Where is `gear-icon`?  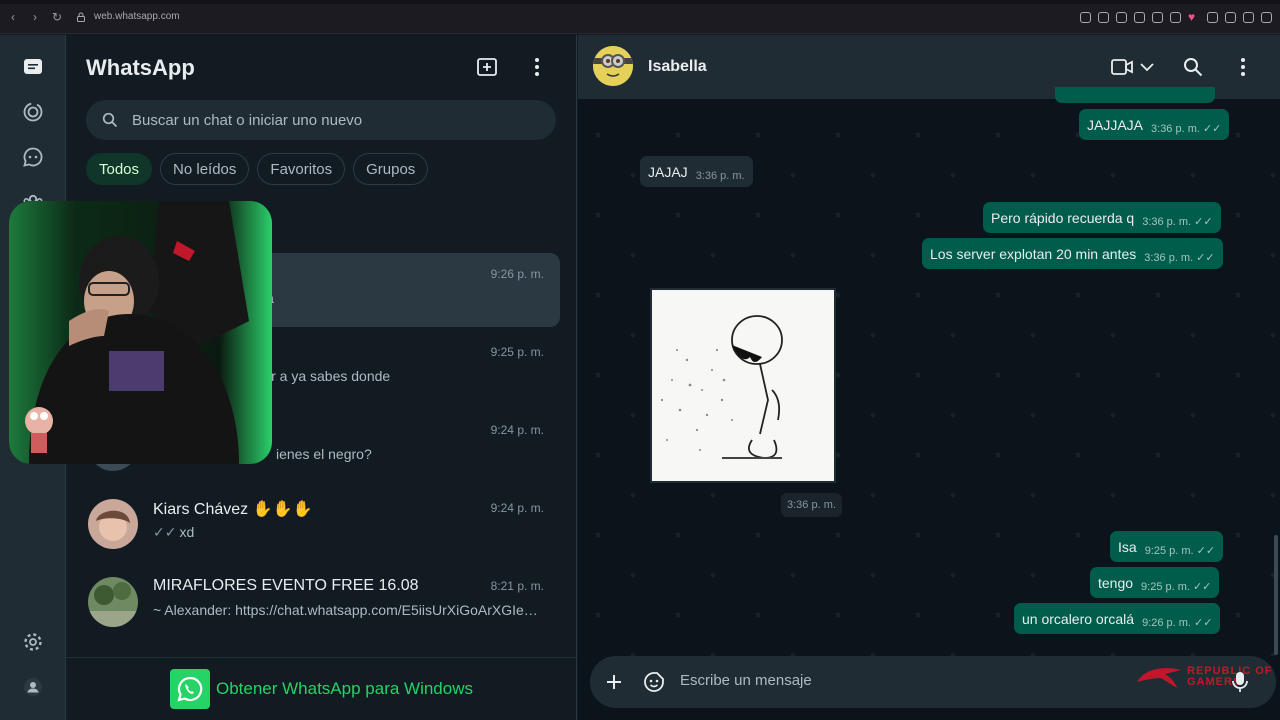 gear-icon is located at coordinates (33, 642).